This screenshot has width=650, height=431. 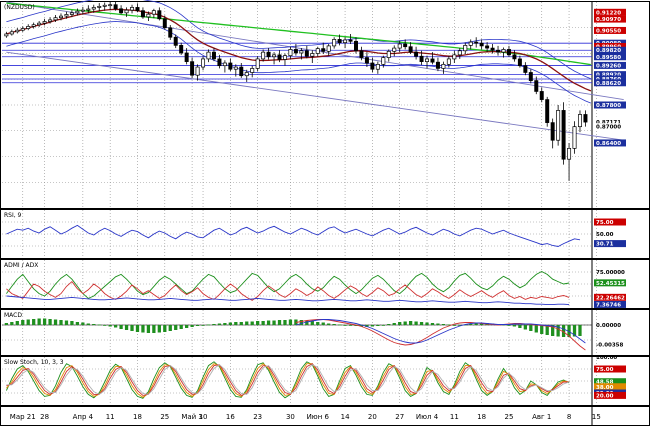 What do you see at coordinates (13, 215) in the screenshot?
I see `rsi-title: RSI, 9` at bounding box center [13, 215].